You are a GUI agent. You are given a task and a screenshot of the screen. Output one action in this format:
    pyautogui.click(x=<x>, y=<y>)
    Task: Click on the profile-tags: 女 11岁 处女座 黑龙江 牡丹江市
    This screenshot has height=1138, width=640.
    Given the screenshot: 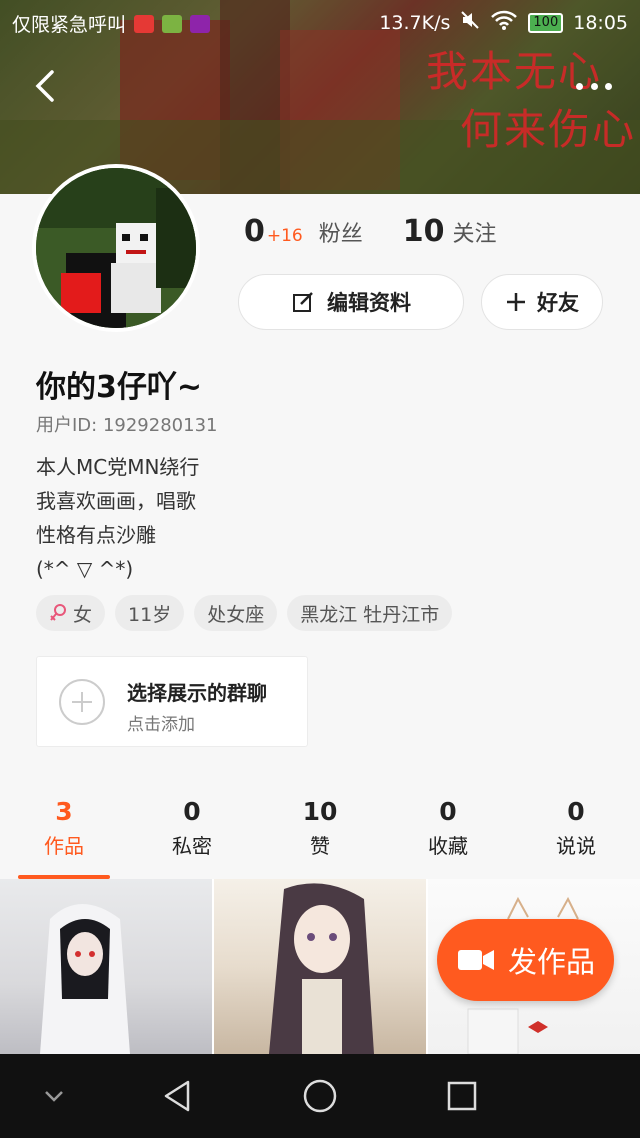 What is the action you would take?
    pyautogui.click(x=244, y=613)
    